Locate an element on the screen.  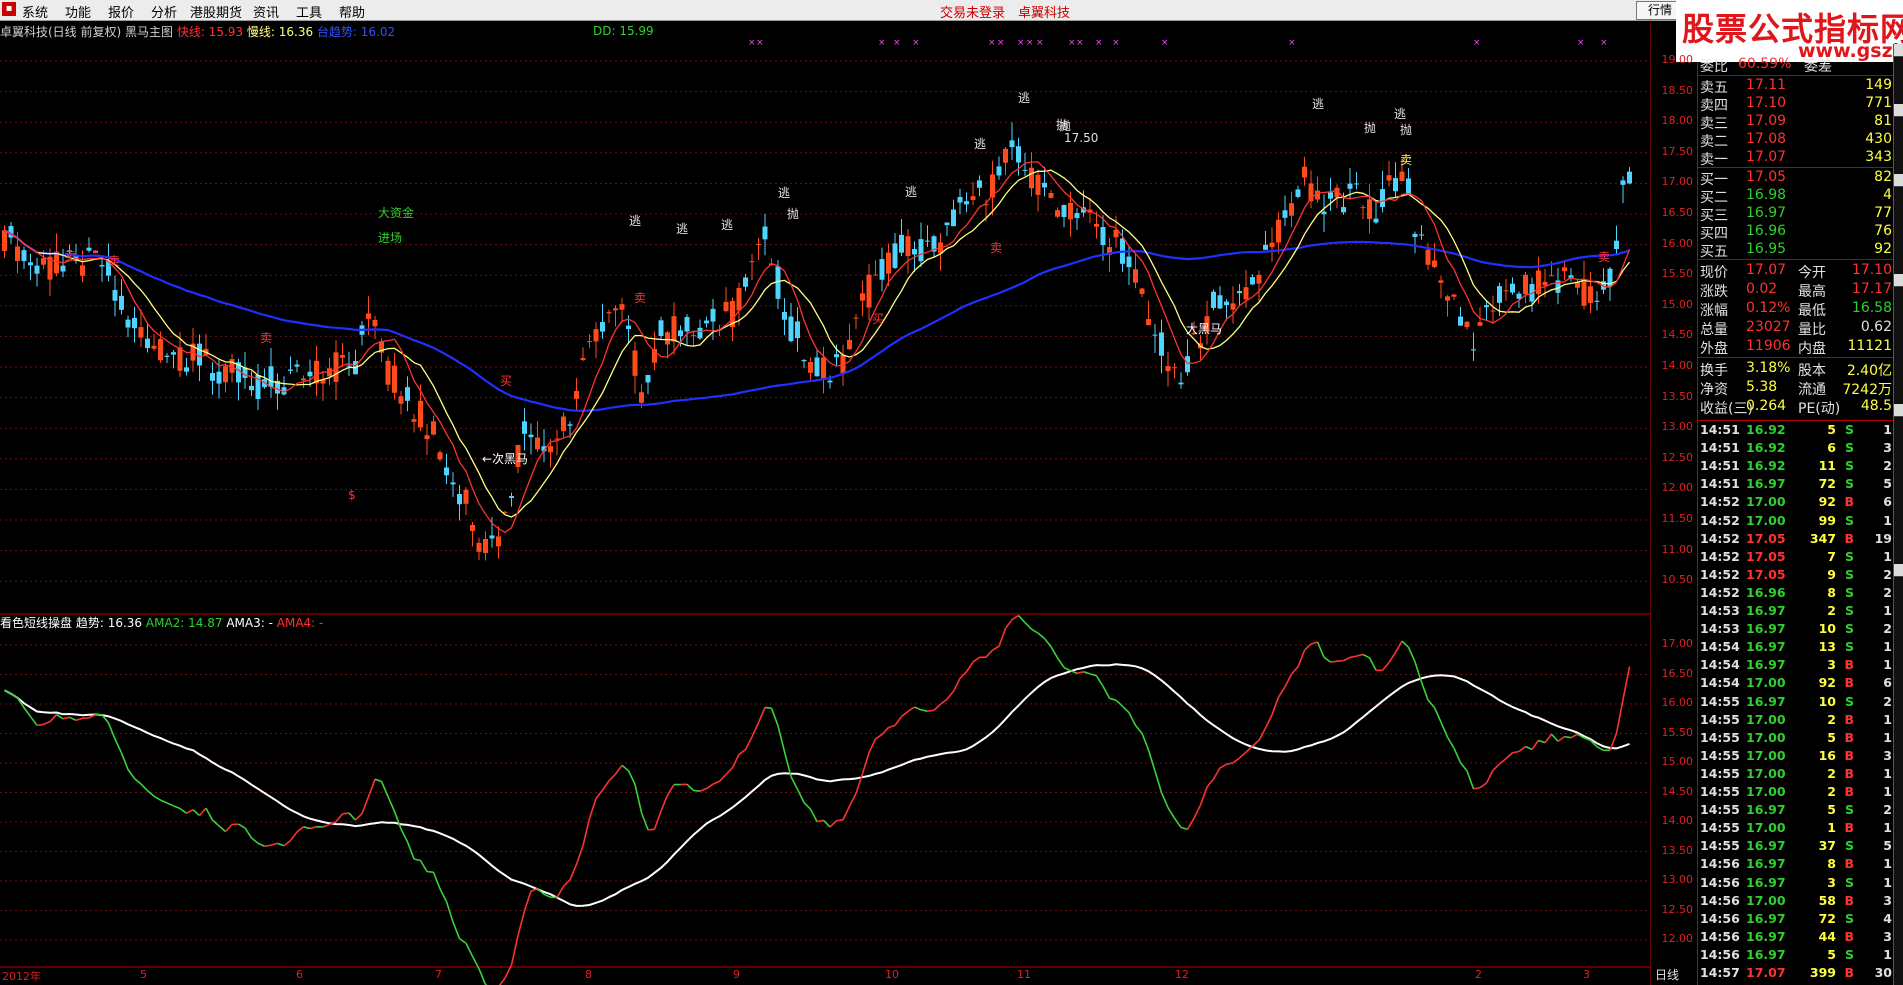
menu-news: 资讯 is located at coordinates (266, 11).